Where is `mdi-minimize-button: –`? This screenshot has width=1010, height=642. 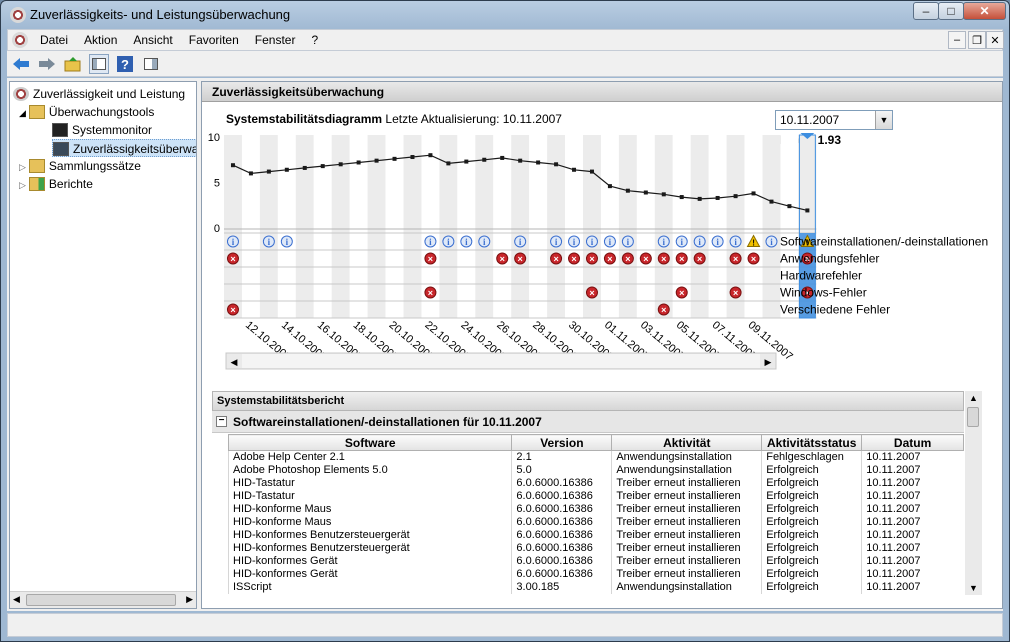
mdi-minimize-button: – is located at coordinates (957, 40).